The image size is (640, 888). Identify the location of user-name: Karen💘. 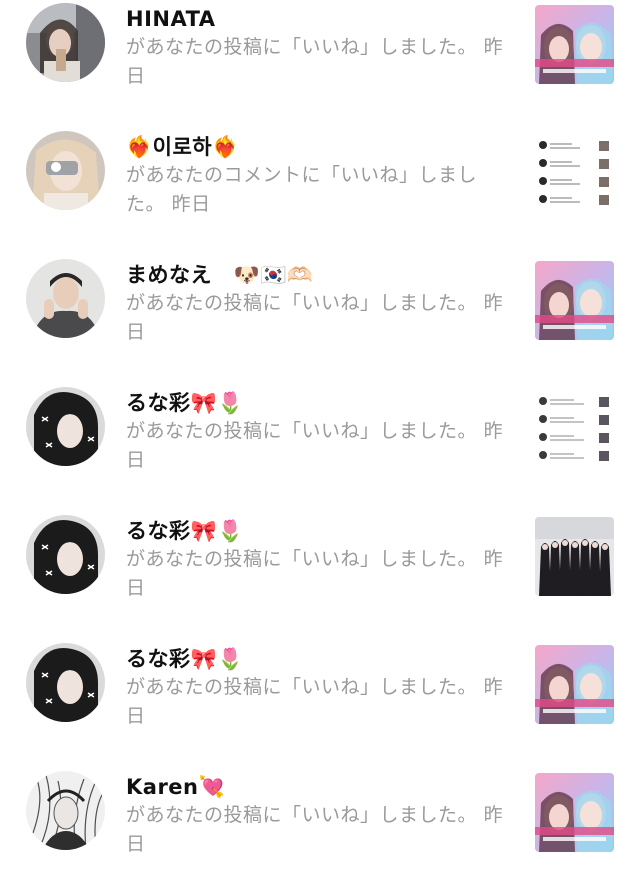
(316, 787).